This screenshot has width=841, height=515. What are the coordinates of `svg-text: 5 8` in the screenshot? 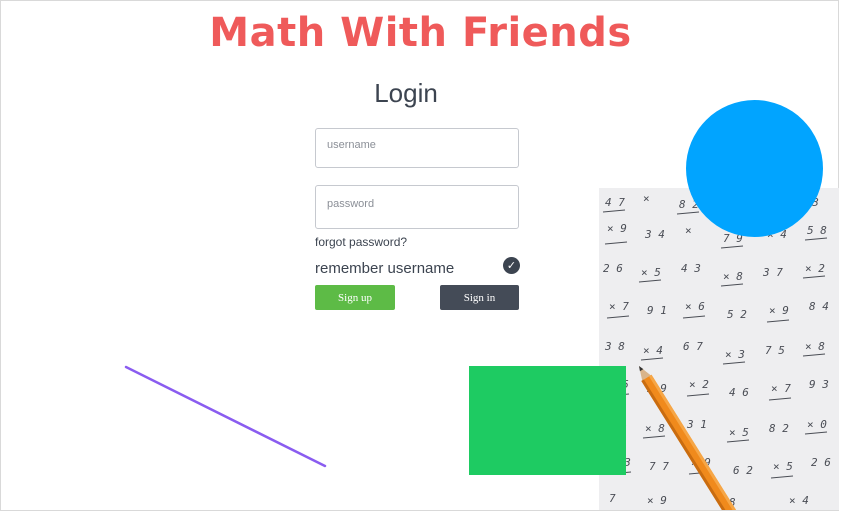 It's located at (817, 230).